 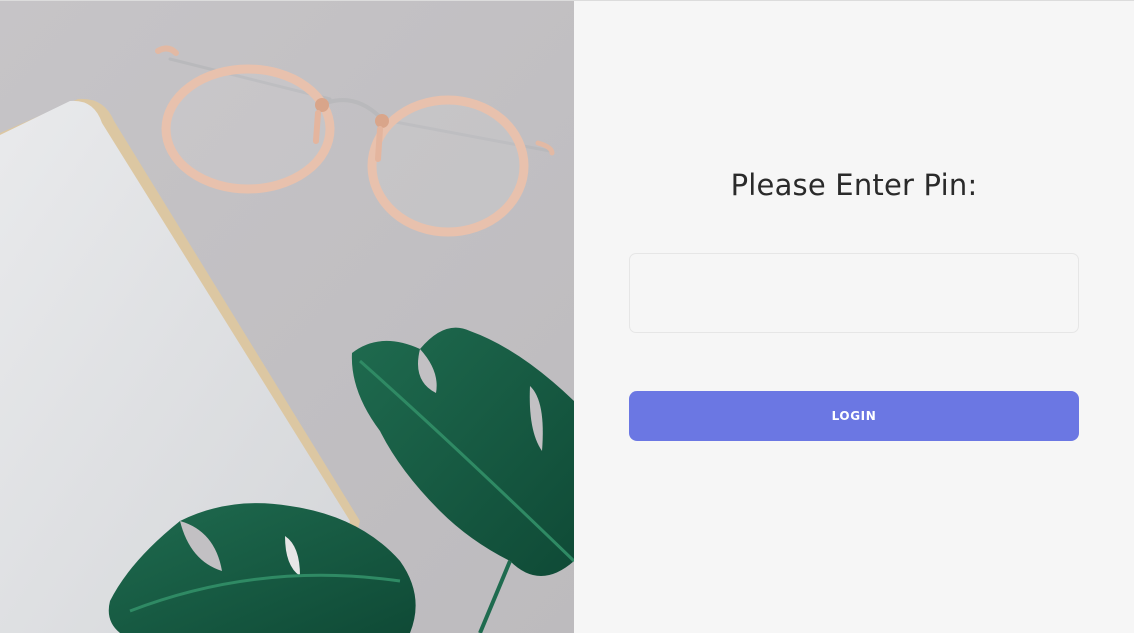 What do you see at coordinates (854, 416) in the screenshot?
I see `login-button: LOGIN` at bounding box center [854, 416].